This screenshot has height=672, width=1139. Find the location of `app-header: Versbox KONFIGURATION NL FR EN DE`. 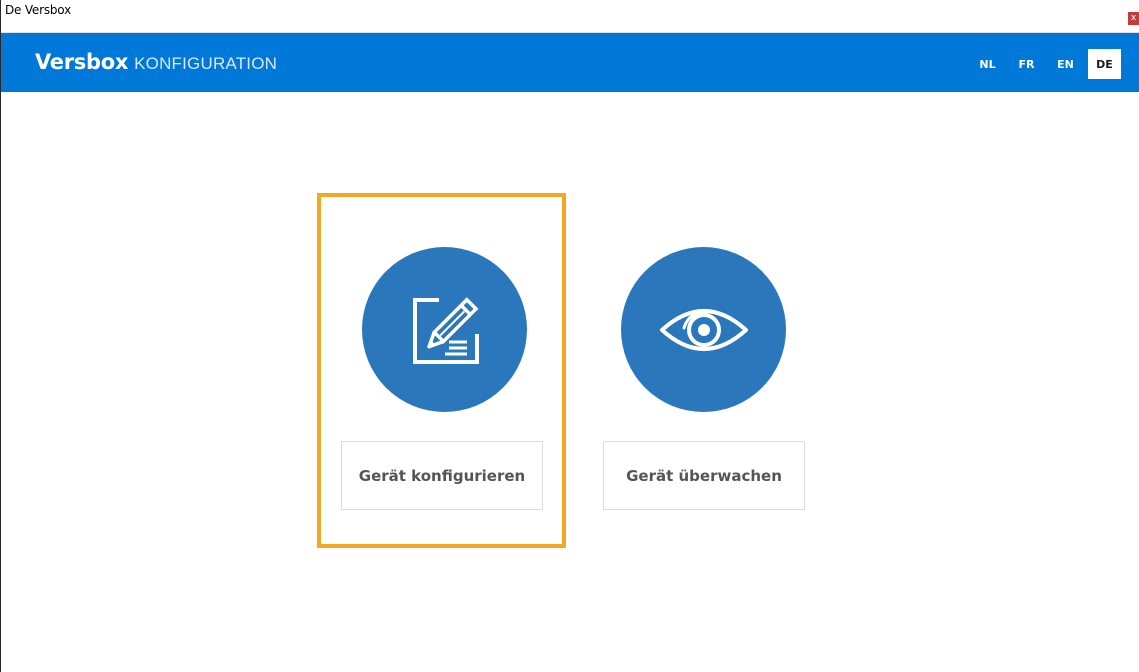

app-header: Versbox KONFIGURATION NL FR EN DE is located at coordinates (570, 62).